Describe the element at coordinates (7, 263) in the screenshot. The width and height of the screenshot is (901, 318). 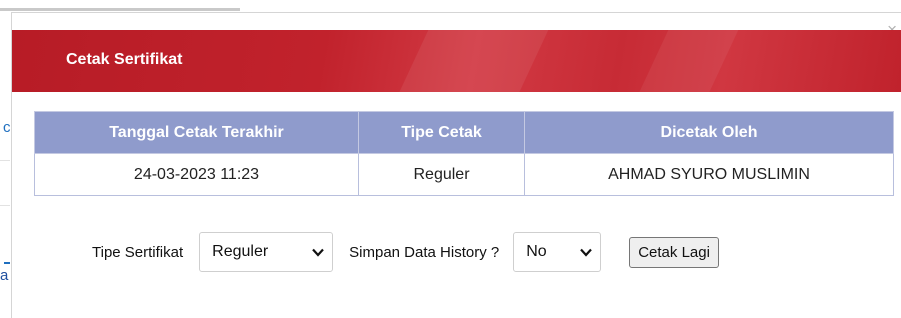
I see `background-underline` at that location.